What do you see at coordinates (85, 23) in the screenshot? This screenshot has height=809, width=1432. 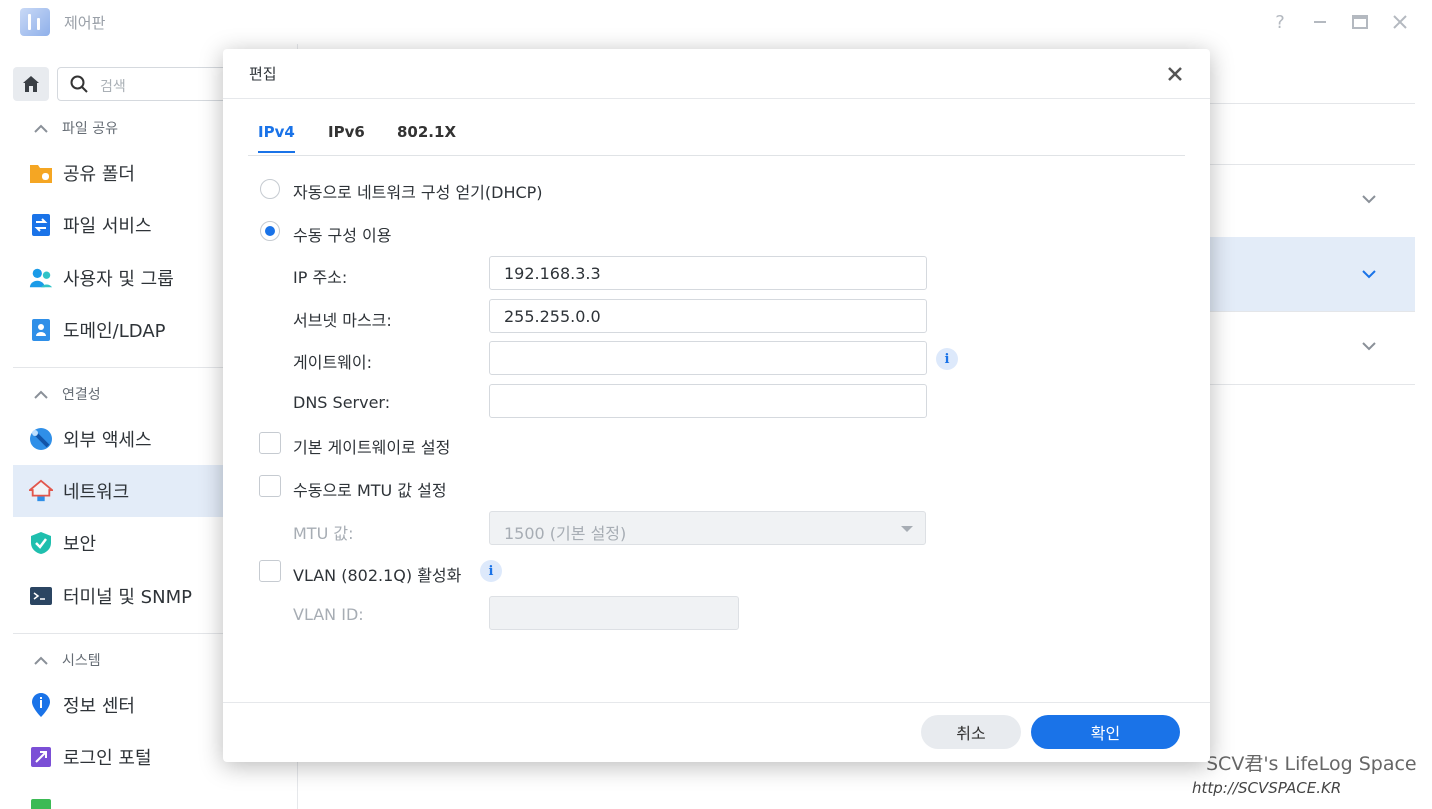 I see `window-title: 제어판` at bounding box center [85, 23].